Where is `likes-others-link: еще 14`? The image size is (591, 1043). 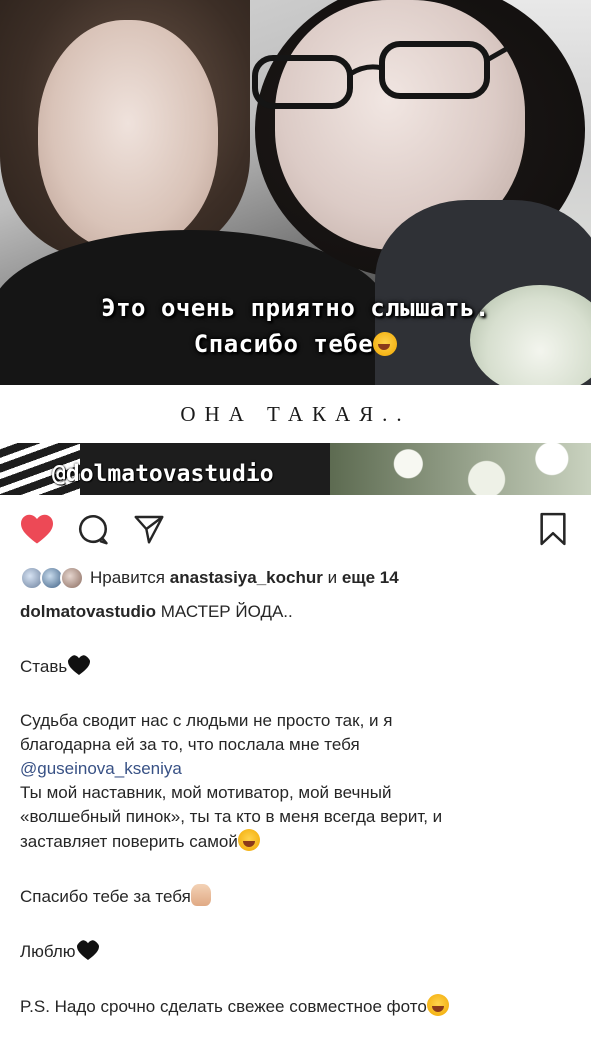
likes-others-link: еще 14 is located at coordinates (370, 577).